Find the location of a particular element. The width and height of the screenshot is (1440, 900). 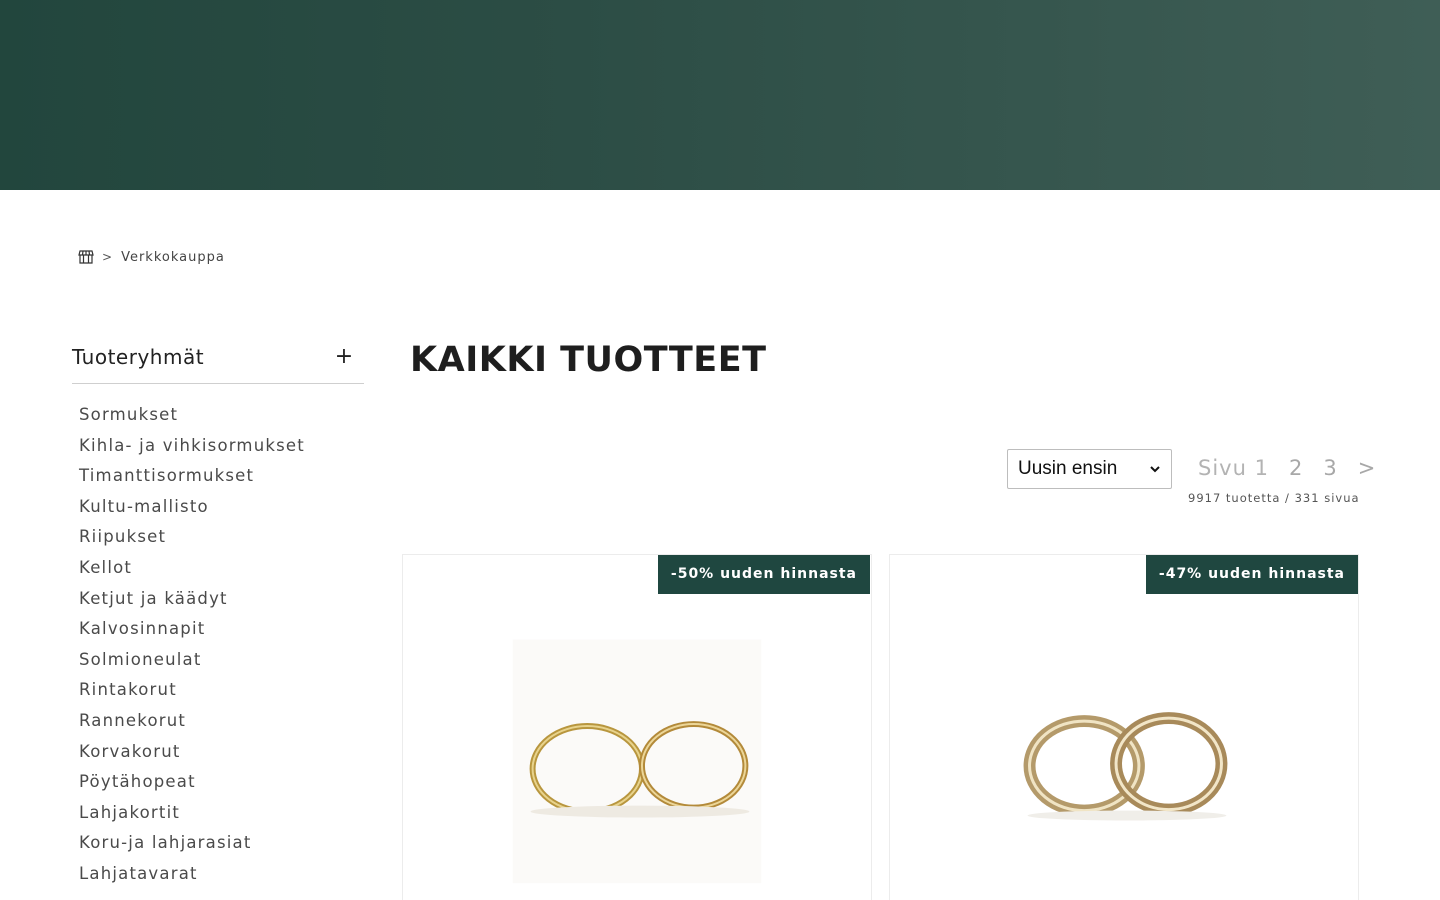

product-card: -50% uuden hinnasta is located at coordinates (637, 727).